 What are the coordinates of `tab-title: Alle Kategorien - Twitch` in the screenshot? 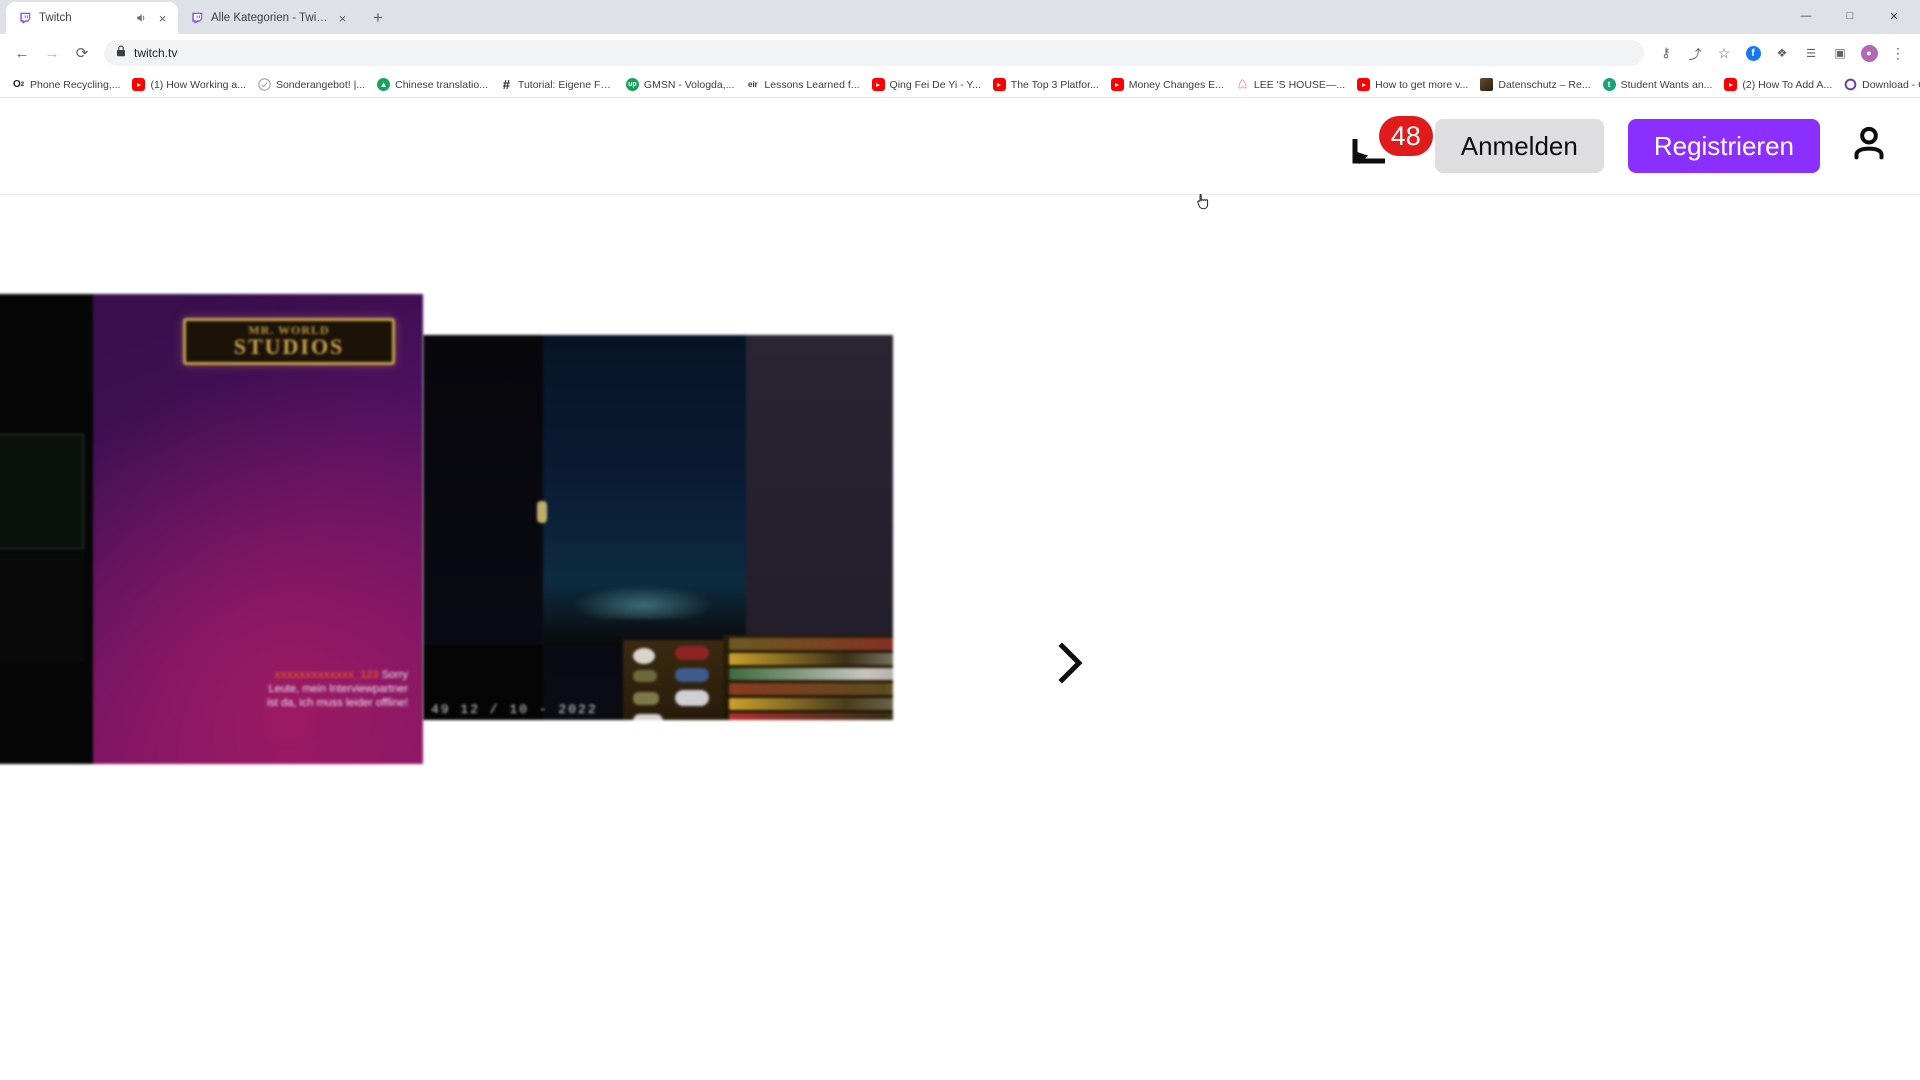 It's located at (269, 17).